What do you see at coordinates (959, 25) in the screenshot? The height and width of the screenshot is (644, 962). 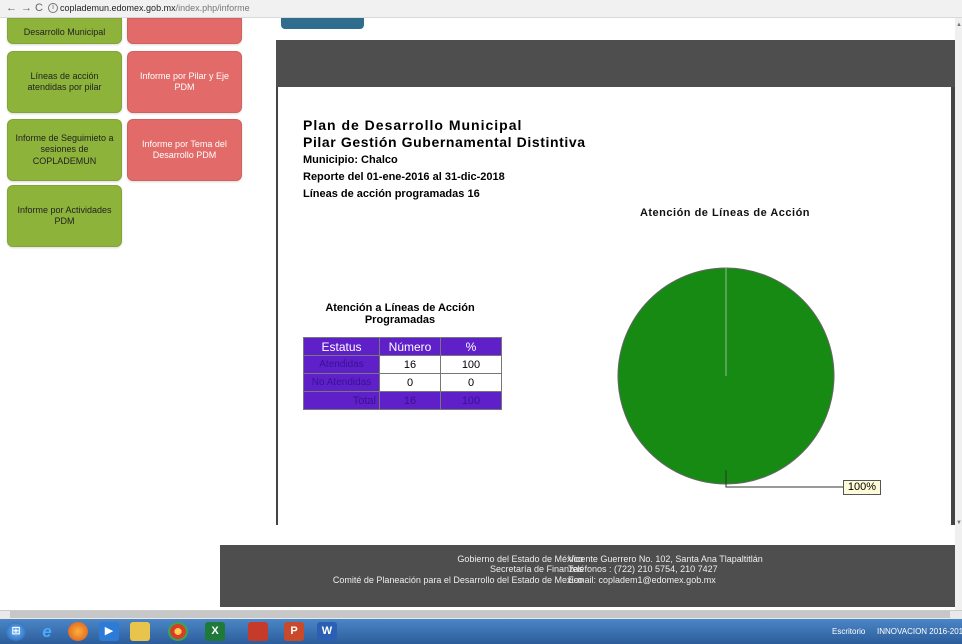 I see `scroll-up-icon: ▲` at bounding box center [959, 25].